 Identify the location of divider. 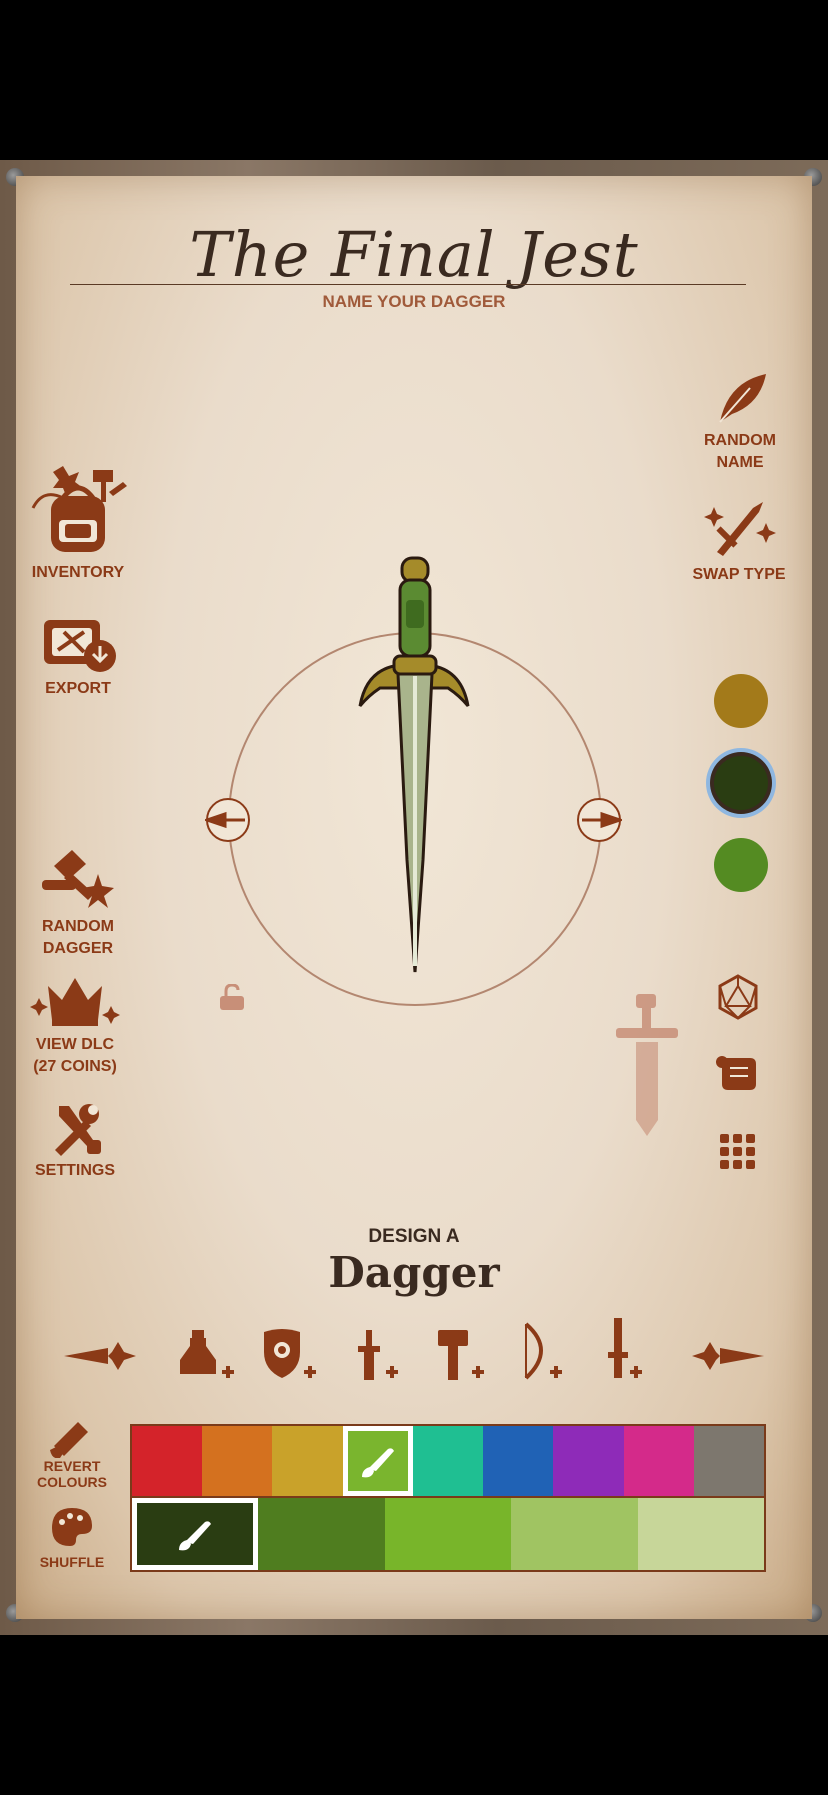
(408, 284).